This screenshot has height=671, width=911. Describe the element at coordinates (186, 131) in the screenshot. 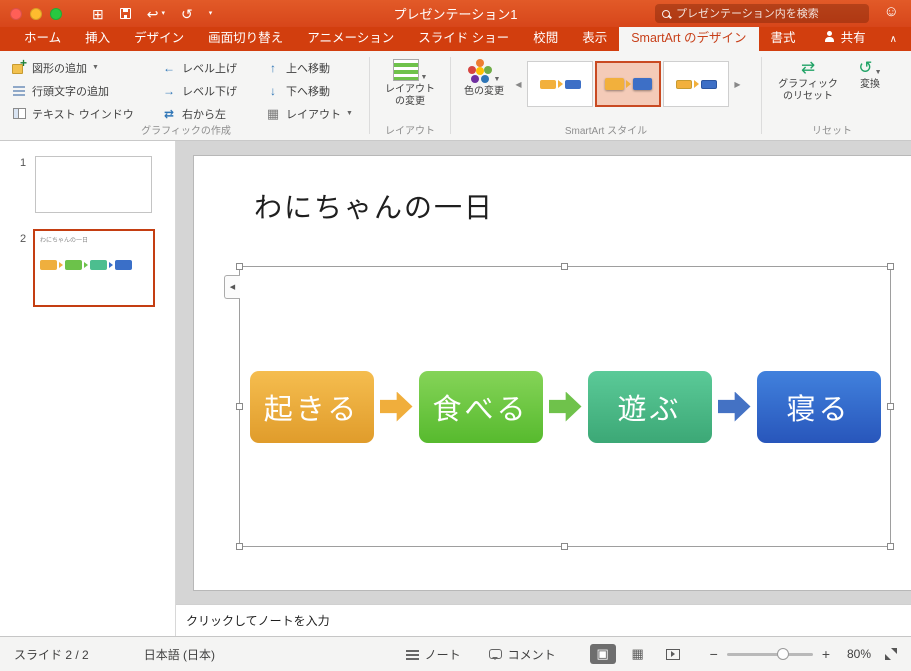

I see `create-graphic-group-label: グラフィックの作成` at that location.